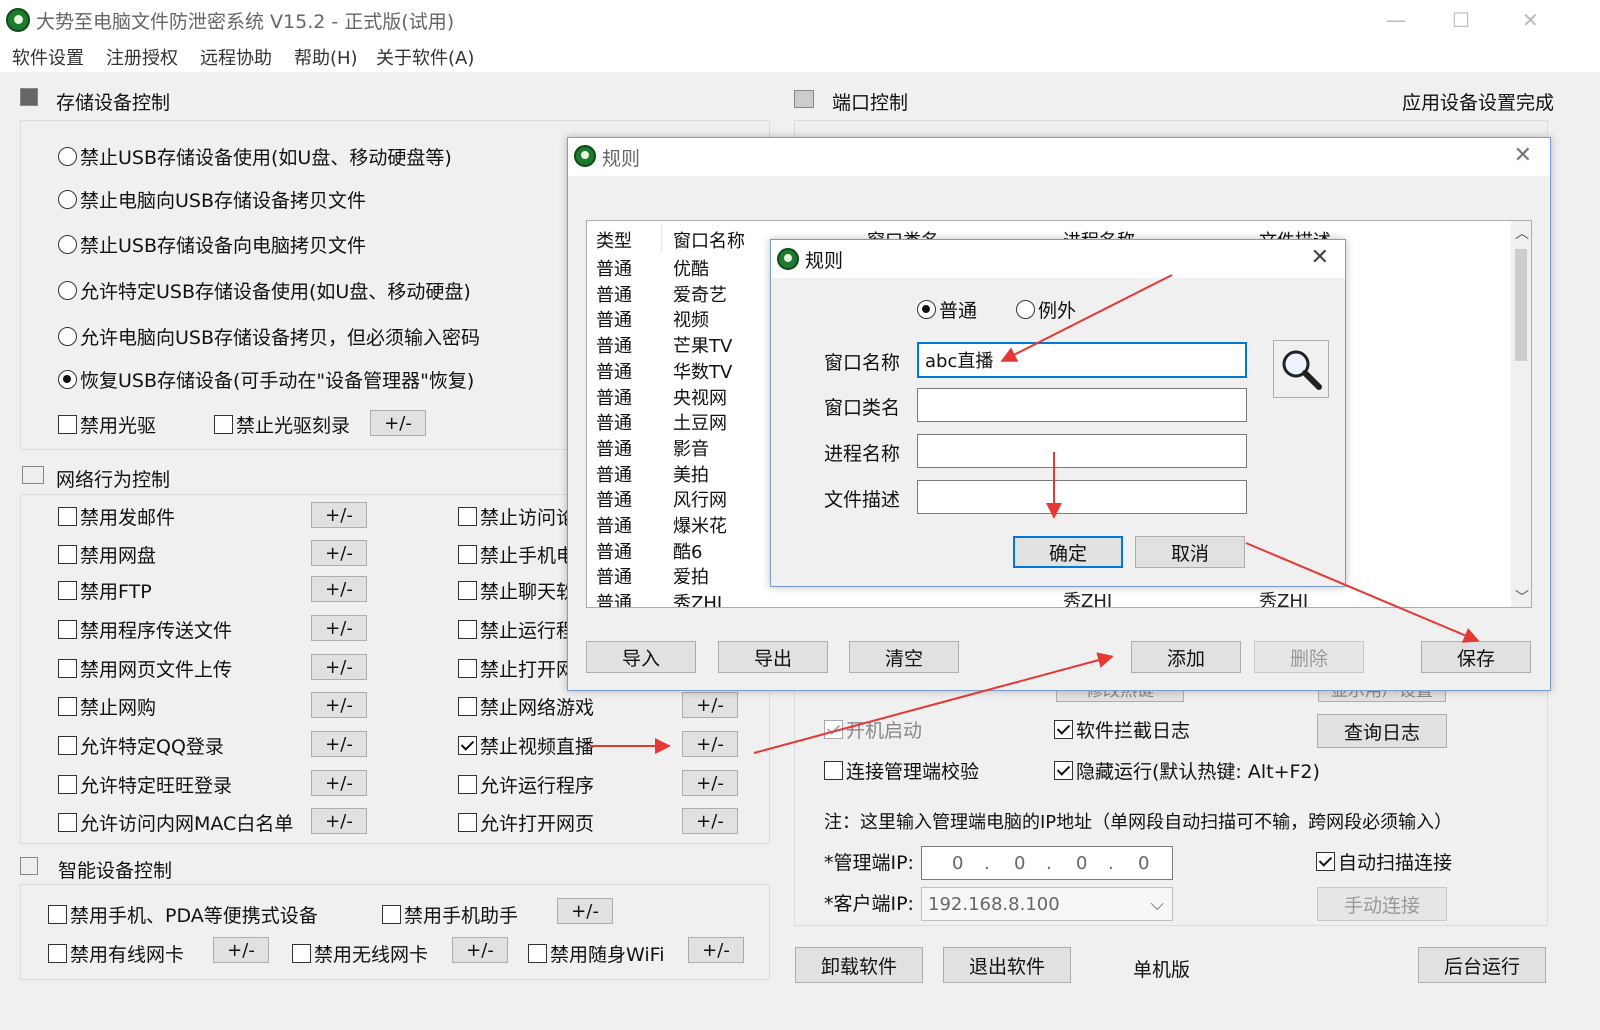 The height and width of the screenshot is (1030, 1600). Describe the element at coordinates (716, 950) in the screenshot. I see `portable-wifi-pm-button: +/-` at that location.